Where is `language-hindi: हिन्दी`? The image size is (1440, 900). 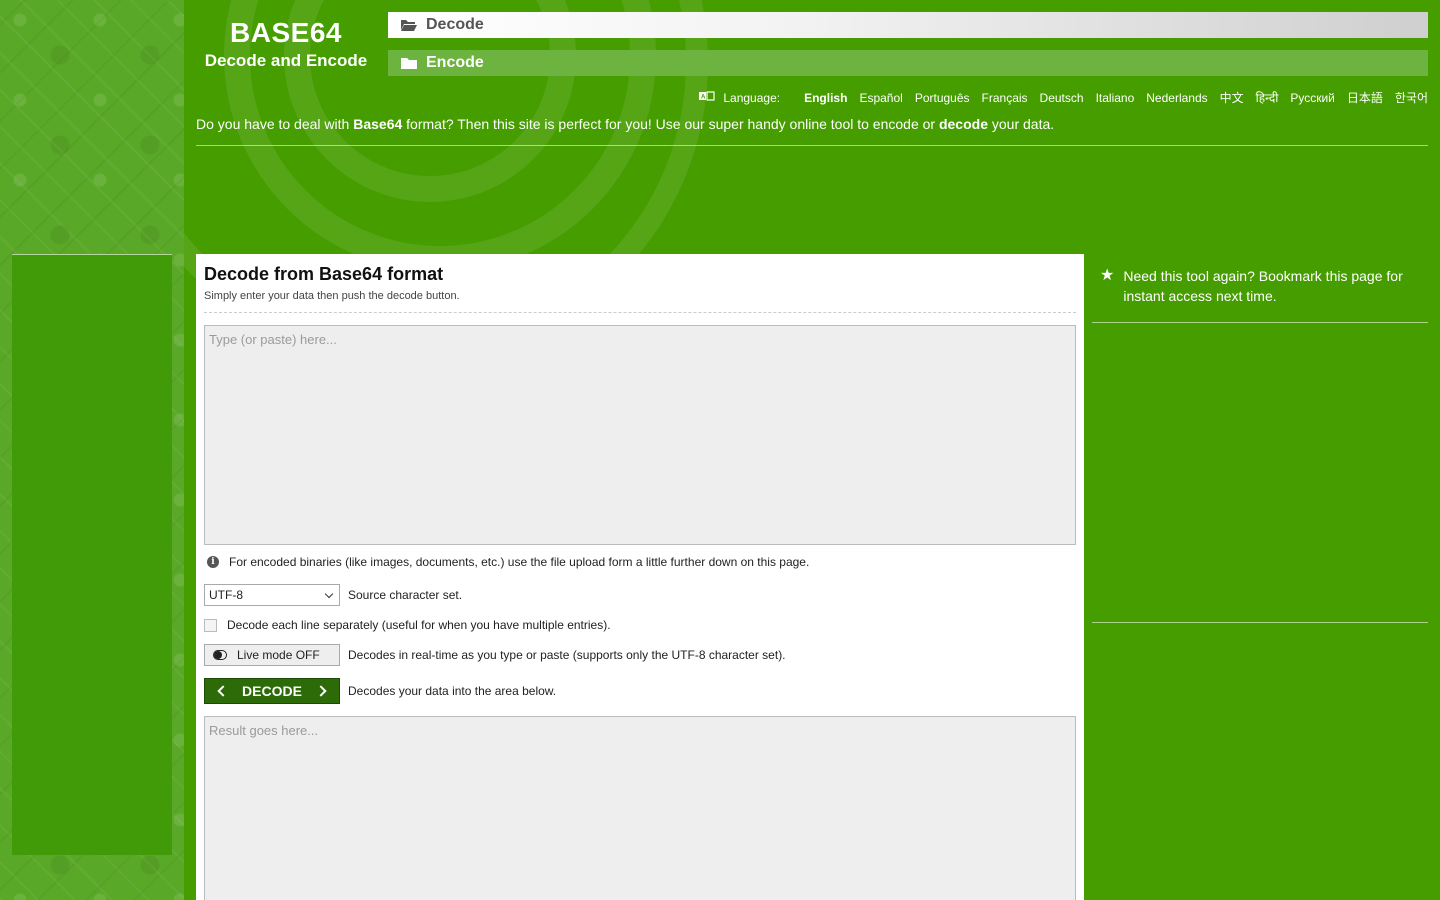
language-hindi: हिन्दी is located at coordinates (1267, 97).